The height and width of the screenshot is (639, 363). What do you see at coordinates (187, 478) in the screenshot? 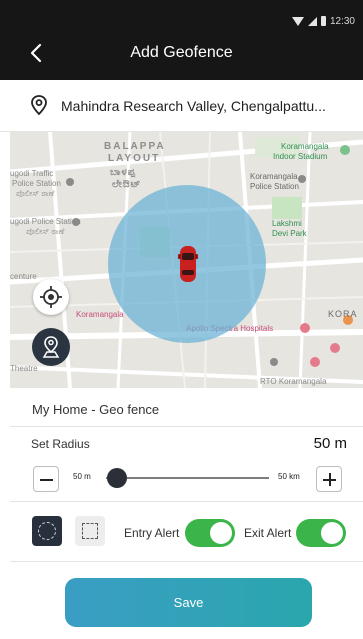
I see `radius-slider-track` at bounding box center [187, 478].